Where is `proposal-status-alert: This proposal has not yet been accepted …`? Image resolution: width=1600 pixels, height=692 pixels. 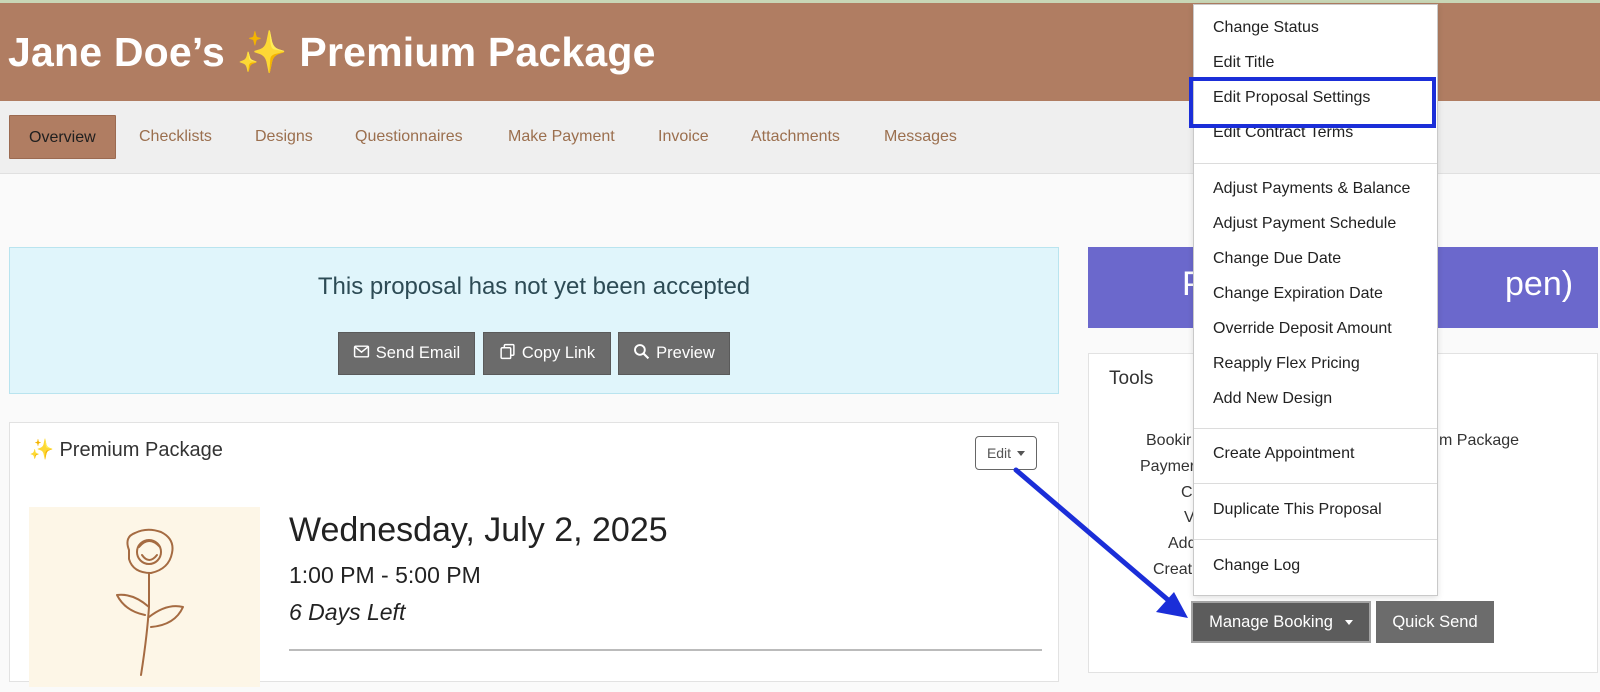
proposal-status-alert: This proposal has not yet been accepted … is located at coordinates (534, 320).